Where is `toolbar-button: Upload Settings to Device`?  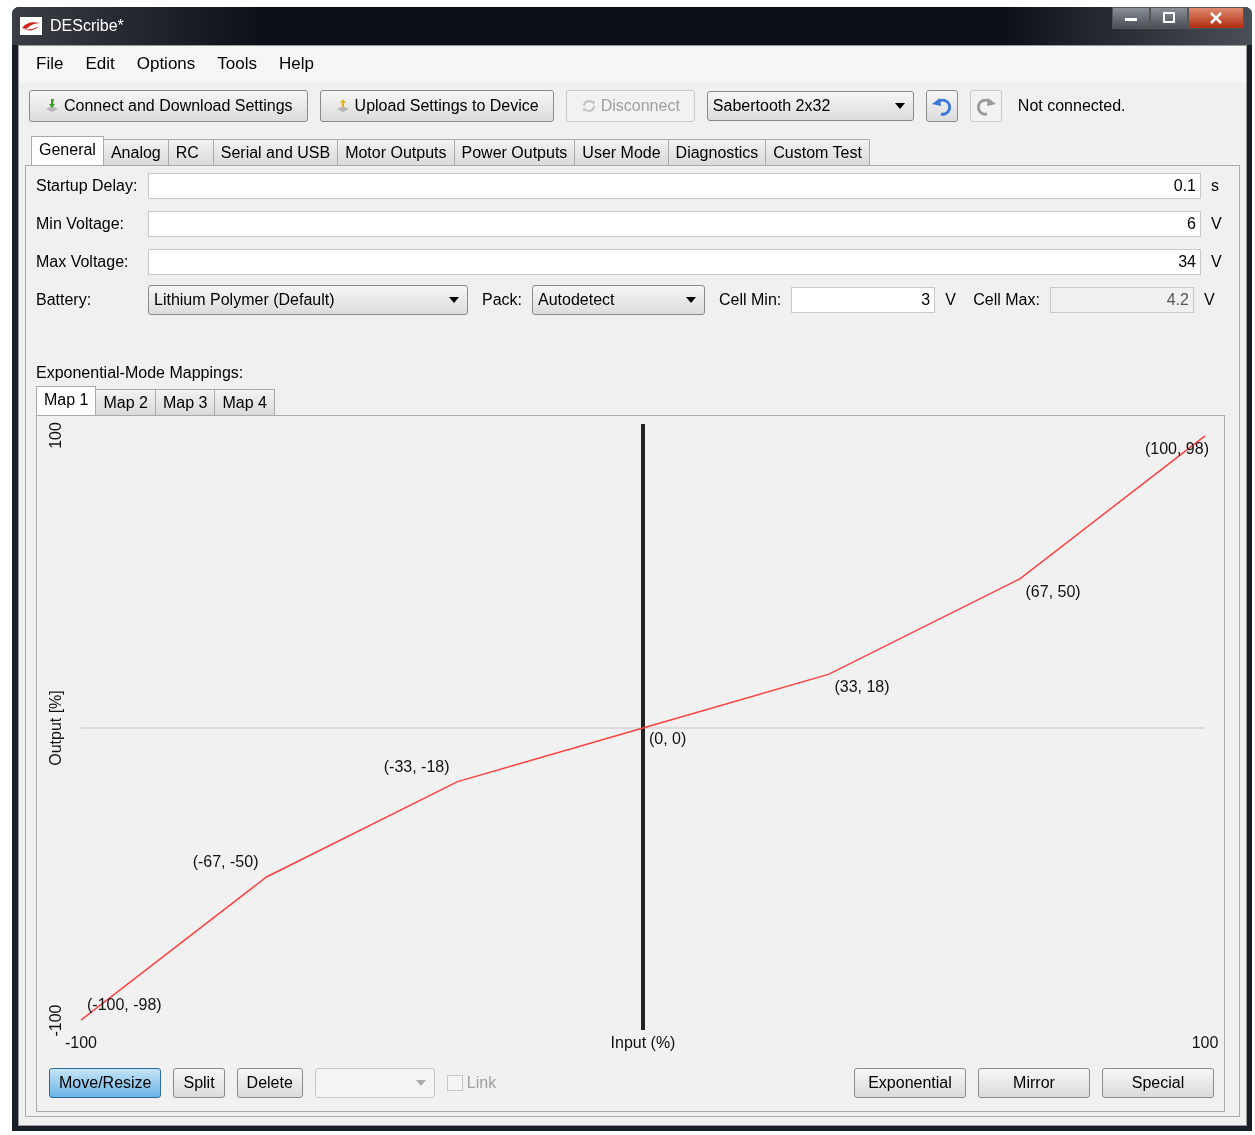 toolbar-button: Upload Settings to Device is located at coordinates (436, 106).